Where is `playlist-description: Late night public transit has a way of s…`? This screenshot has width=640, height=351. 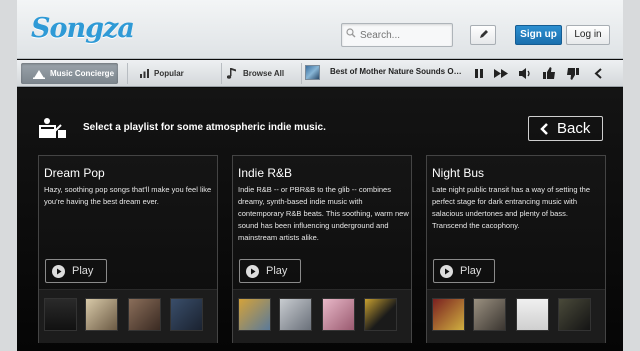 playlist-description: Late night public transit has a way of s… is located at coordinates (511, 207).